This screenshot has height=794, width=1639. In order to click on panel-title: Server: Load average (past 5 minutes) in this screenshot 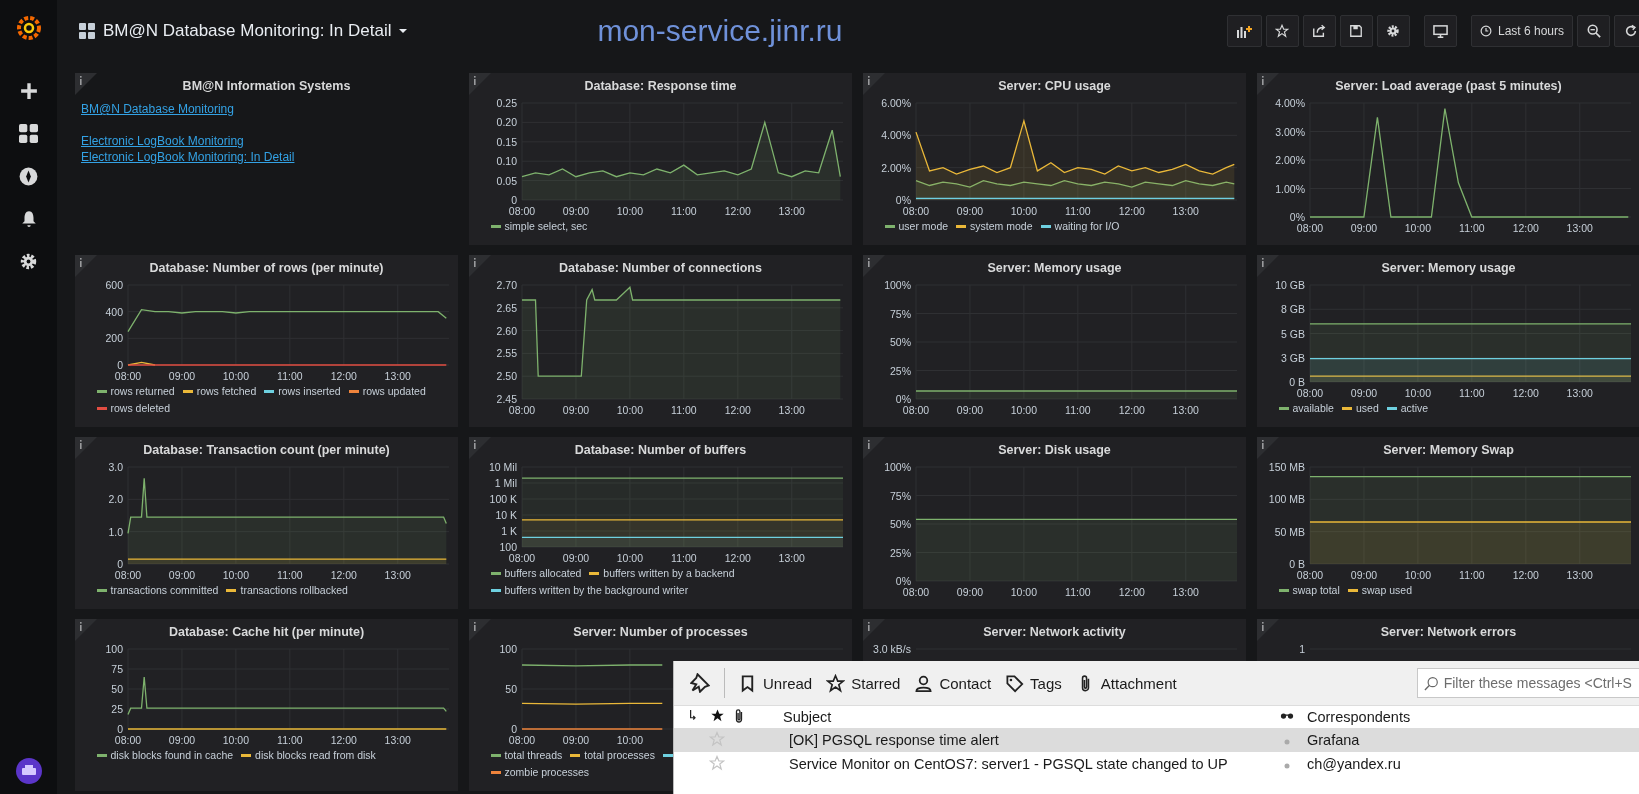, I will do `click(1448, 86)`.